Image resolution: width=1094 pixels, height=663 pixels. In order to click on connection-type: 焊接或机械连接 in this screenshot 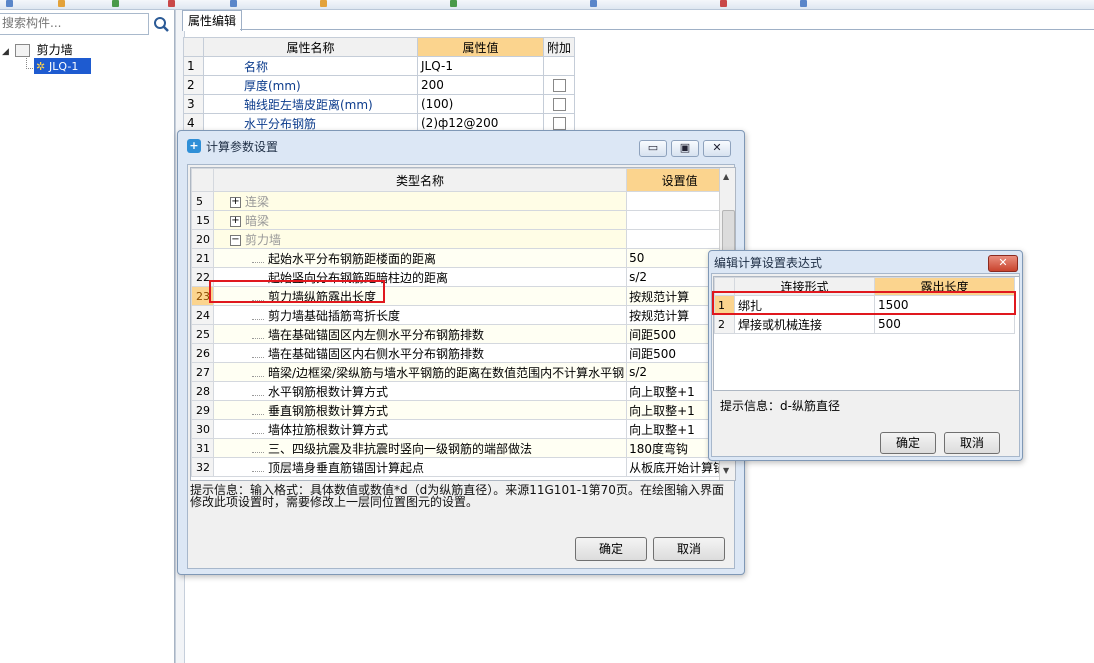, I will do `click(804, 324)`.